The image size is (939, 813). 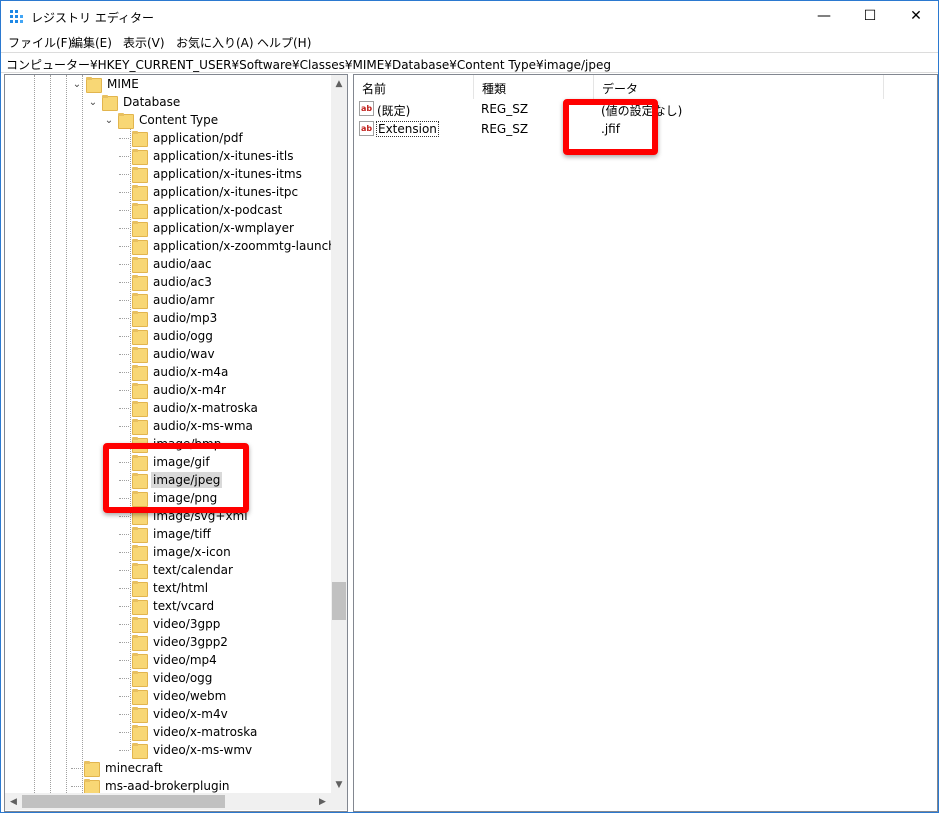 What do you see at coordinates (339, 83) in the screenshot?
I see `scroll-up-arrow-icon: ▲` at bounding box center [339, 83].